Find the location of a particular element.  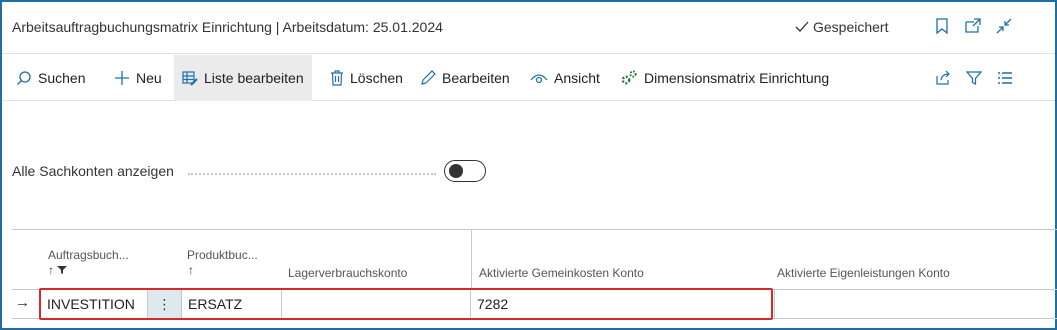

edit-list-icon is located at coordinates (190, 78).